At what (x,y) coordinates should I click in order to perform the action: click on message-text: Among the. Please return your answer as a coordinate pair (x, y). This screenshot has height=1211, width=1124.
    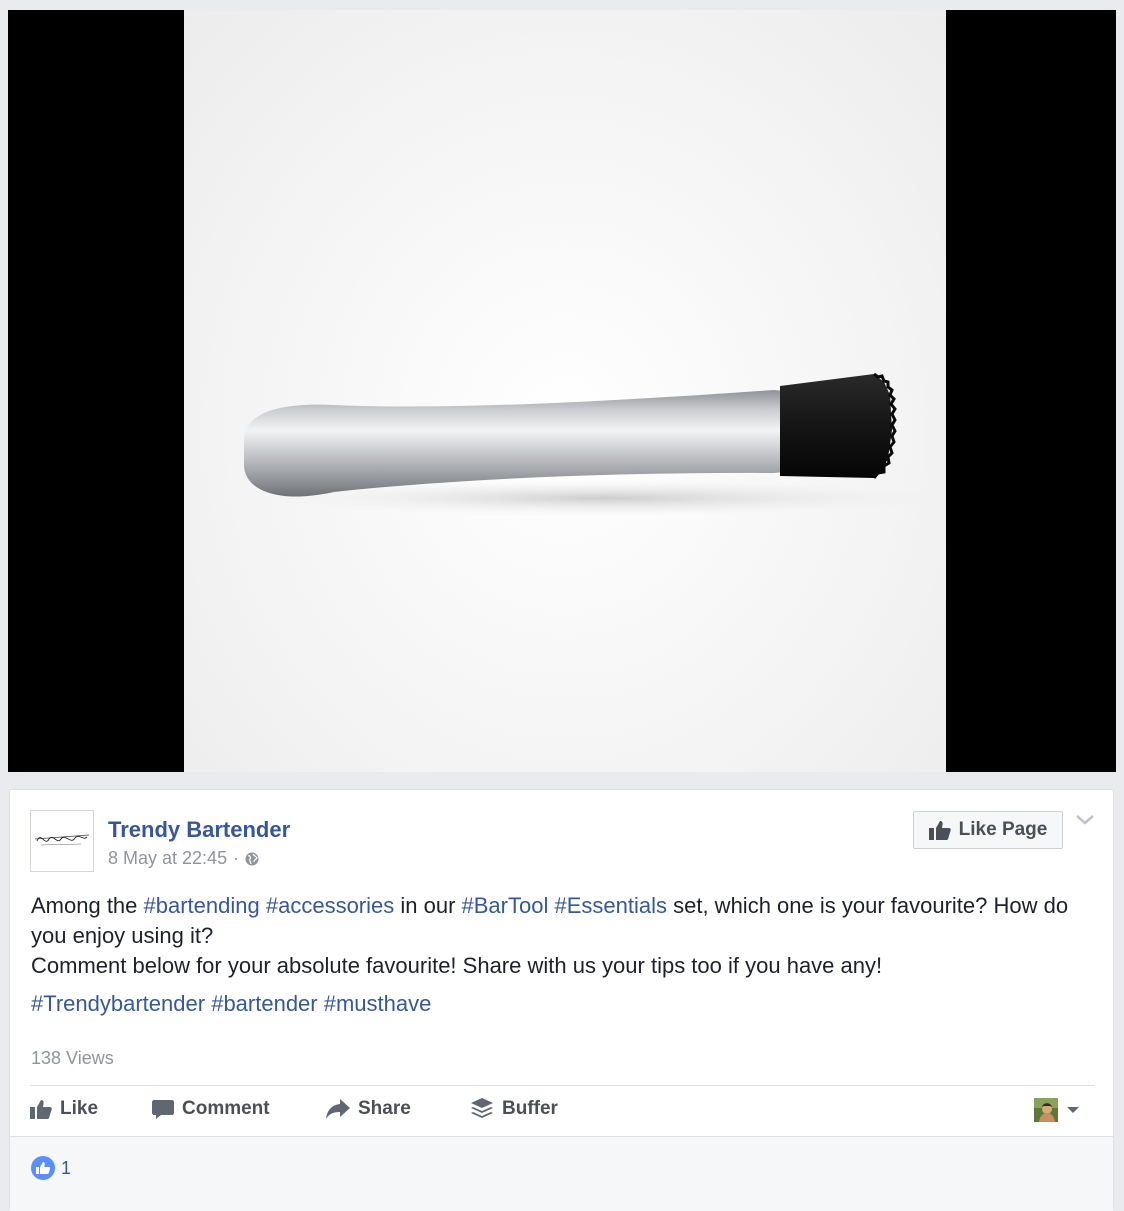
    Looking at the image, I should click on (87, 905).